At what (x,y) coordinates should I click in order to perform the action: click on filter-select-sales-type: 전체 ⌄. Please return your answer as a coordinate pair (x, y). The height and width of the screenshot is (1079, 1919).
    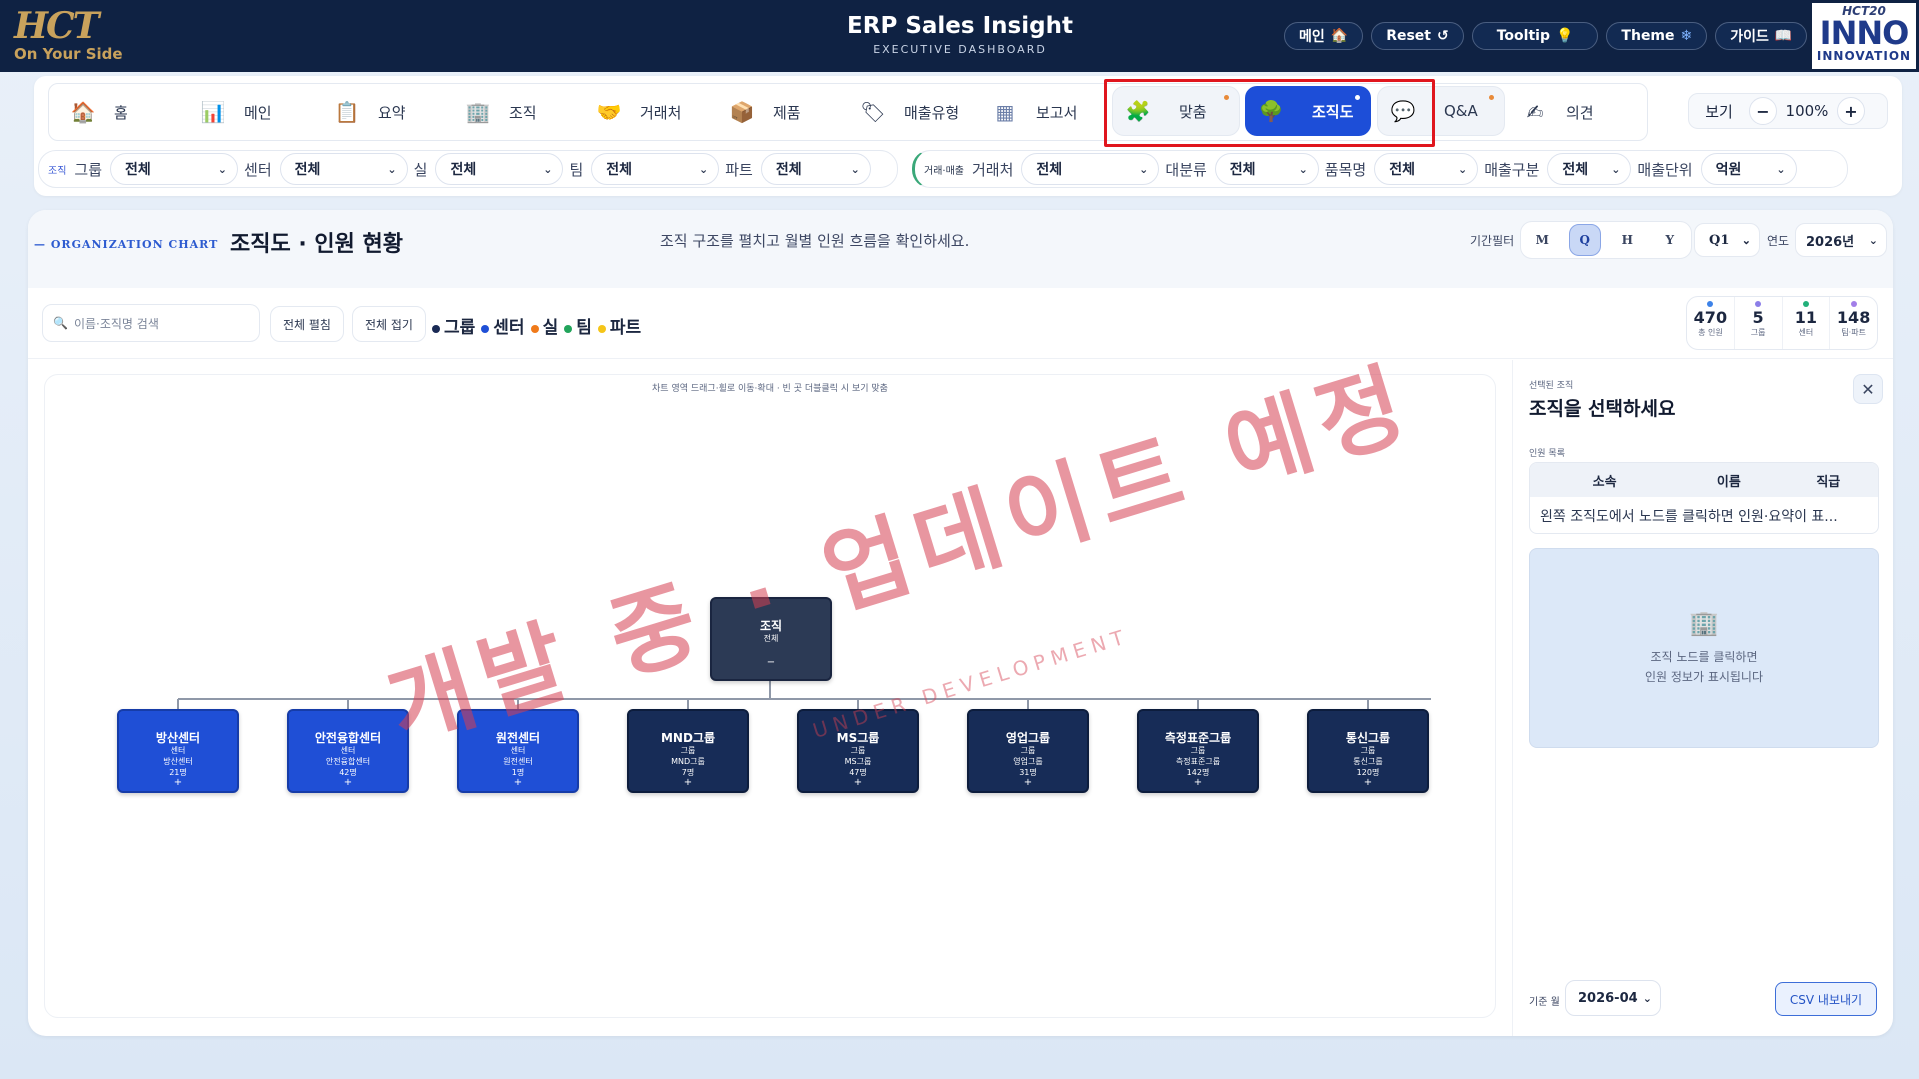
    Looking at the image, I should click on (1589, 169).